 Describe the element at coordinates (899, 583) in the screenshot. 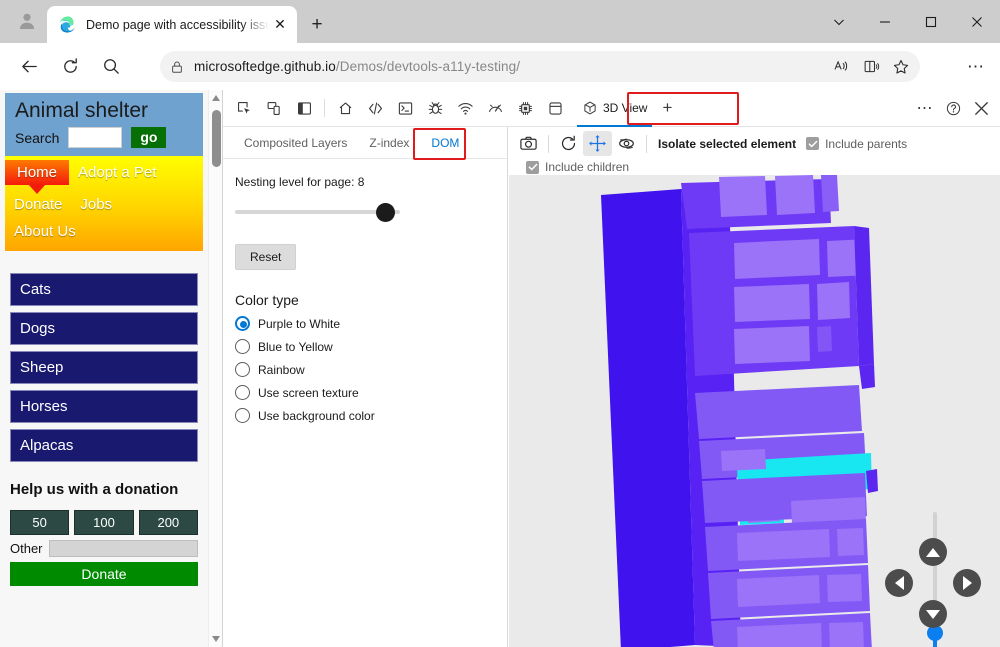

I see `rotate-left-button` at that location.